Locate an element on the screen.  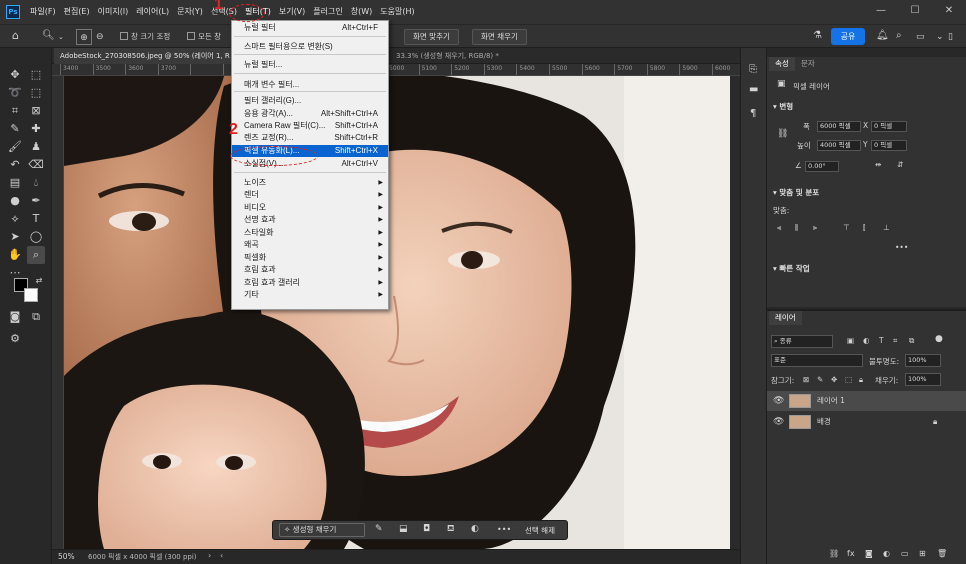
align-right-icon: ⫸ is located at coordinates (815, 228).